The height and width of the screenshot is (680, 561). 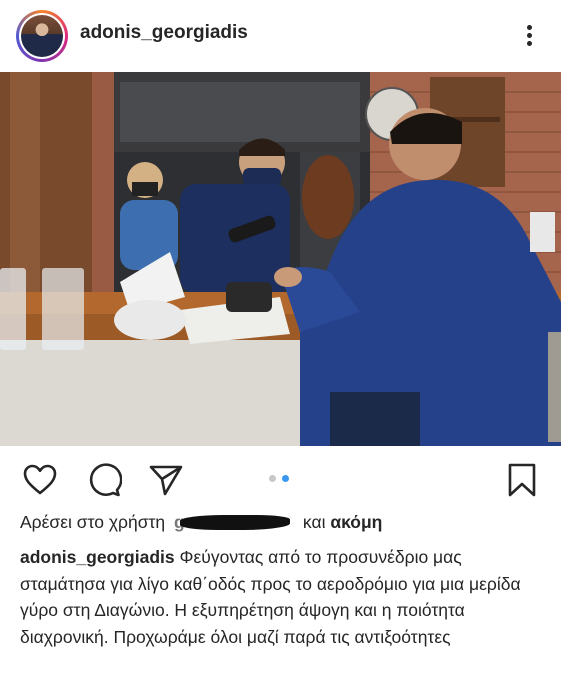 I want to click on post-header: adonis_georgiadis, so click(x=280, y=36).